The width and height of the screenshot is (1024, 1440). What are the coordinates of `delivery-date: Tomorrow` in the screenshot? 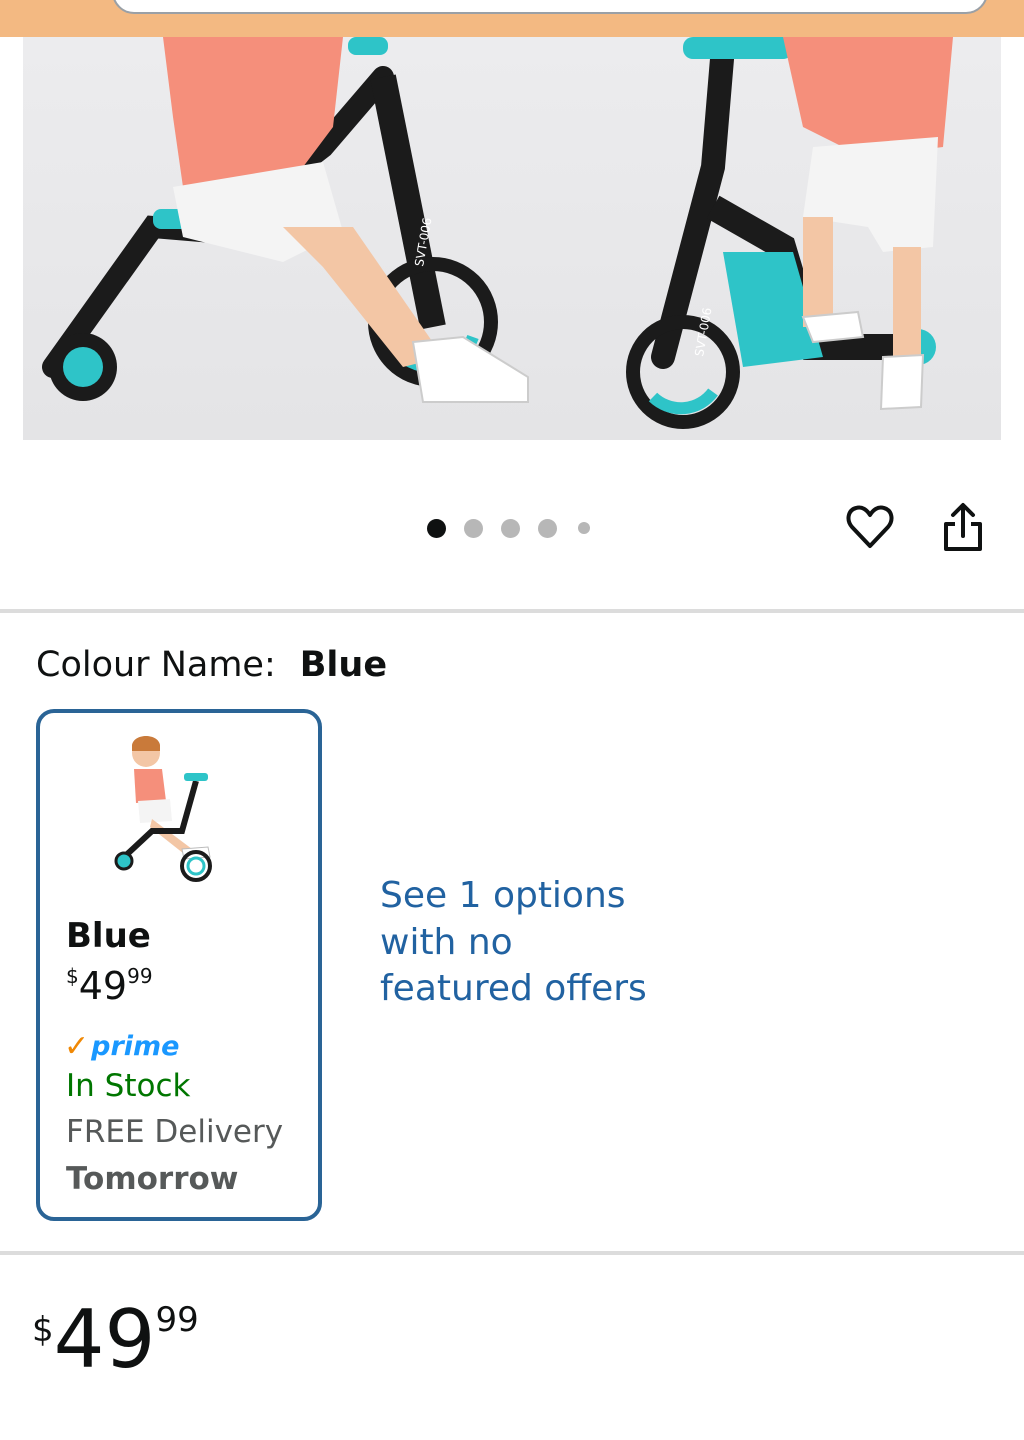 It's located at (152, 1179).